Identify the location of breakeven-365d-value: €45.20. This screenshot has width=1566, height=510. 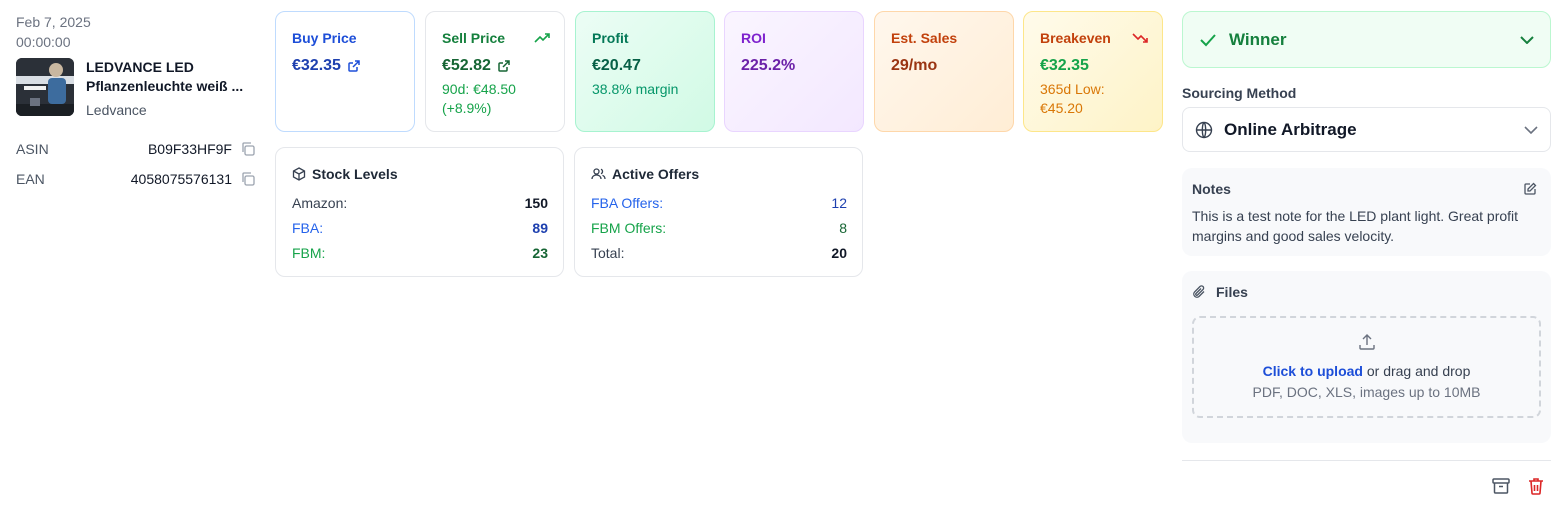
(1061, 108).